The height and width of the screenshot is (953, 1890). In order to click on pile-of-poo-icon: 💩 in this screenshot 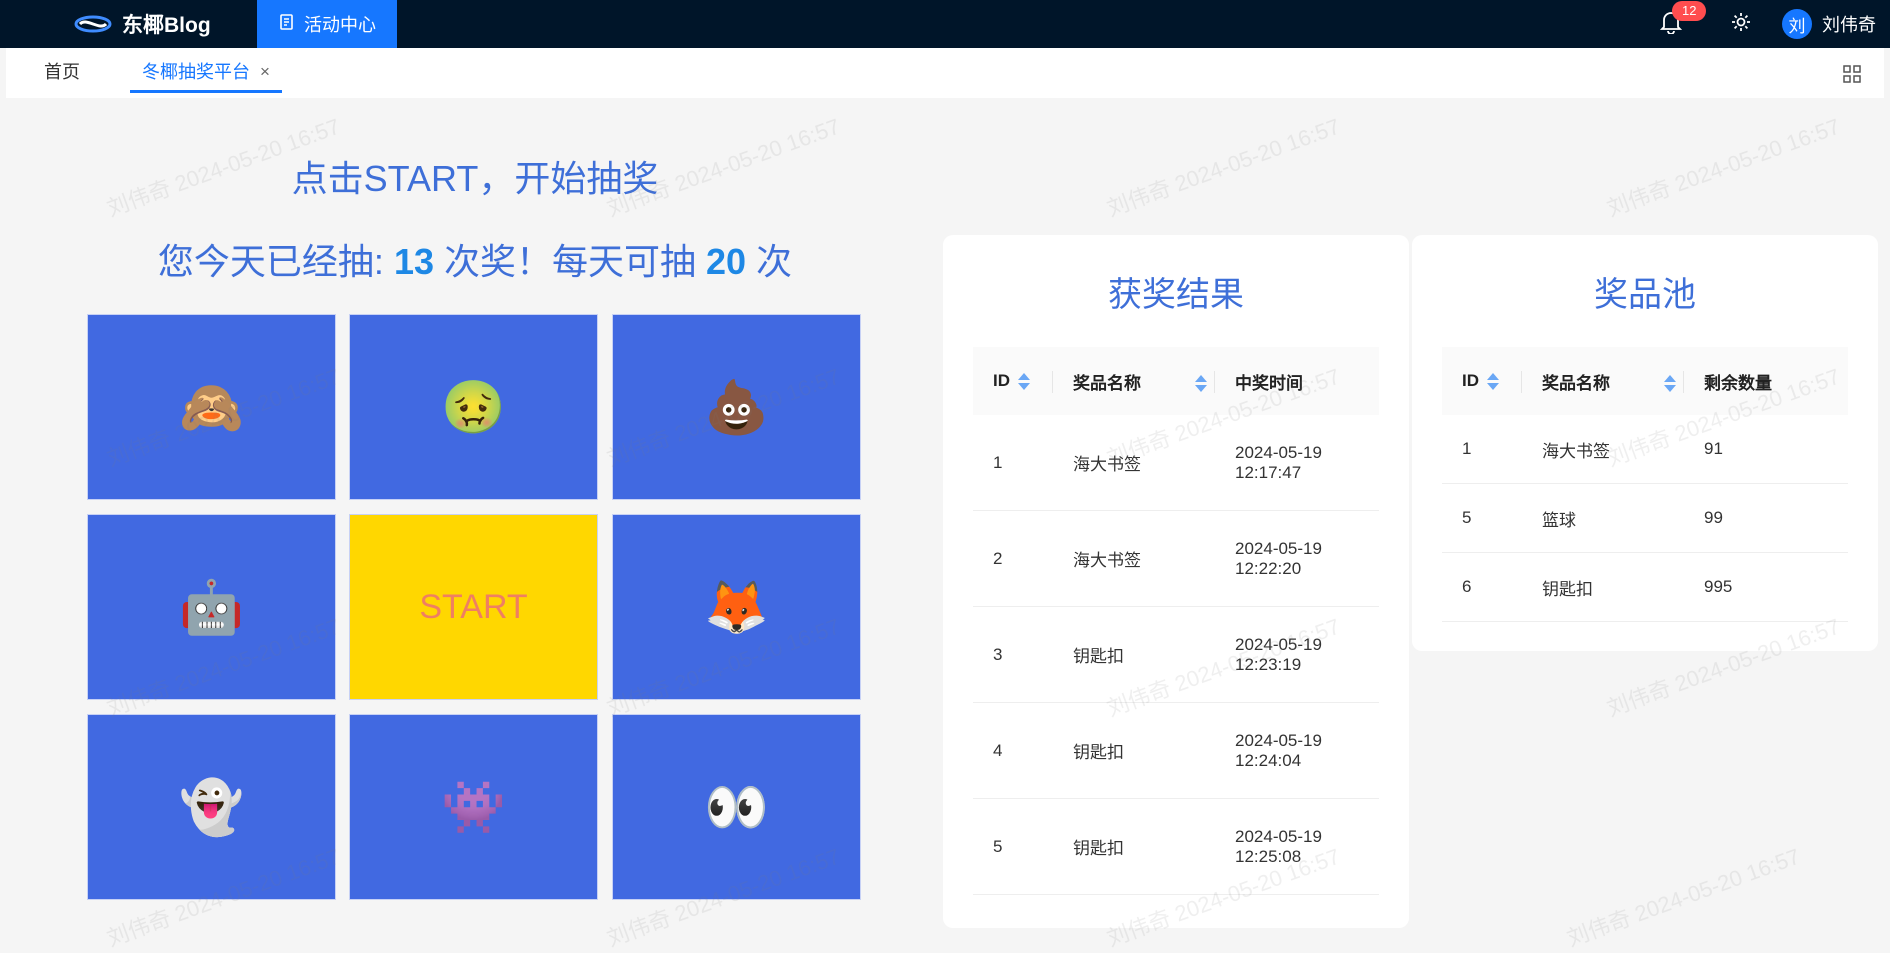, I will do `click(736, 407)`.